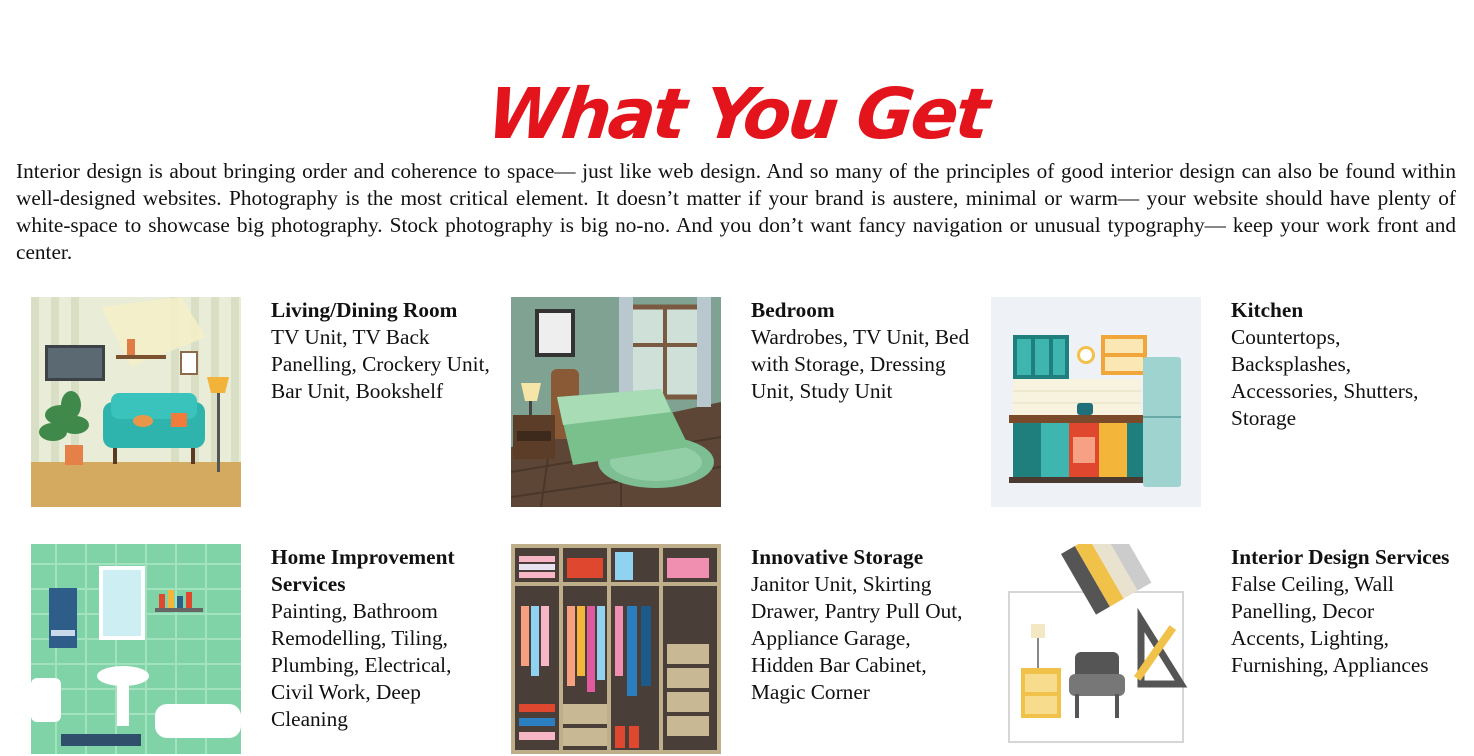  I want to click on bathroom-illustration, so click(136, 649).